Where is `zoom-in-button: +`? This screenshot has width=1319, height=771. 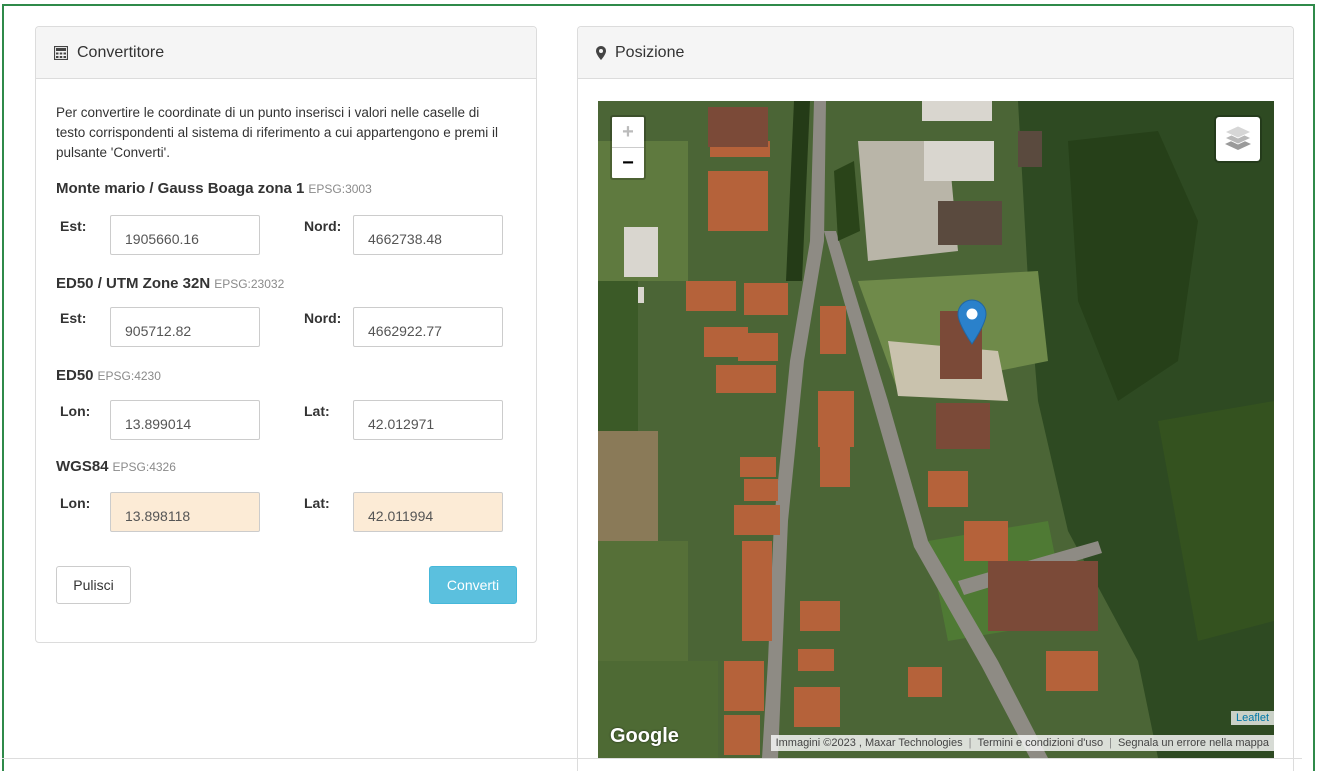
zoom-in-button: + is located at coordinates (628, 132).